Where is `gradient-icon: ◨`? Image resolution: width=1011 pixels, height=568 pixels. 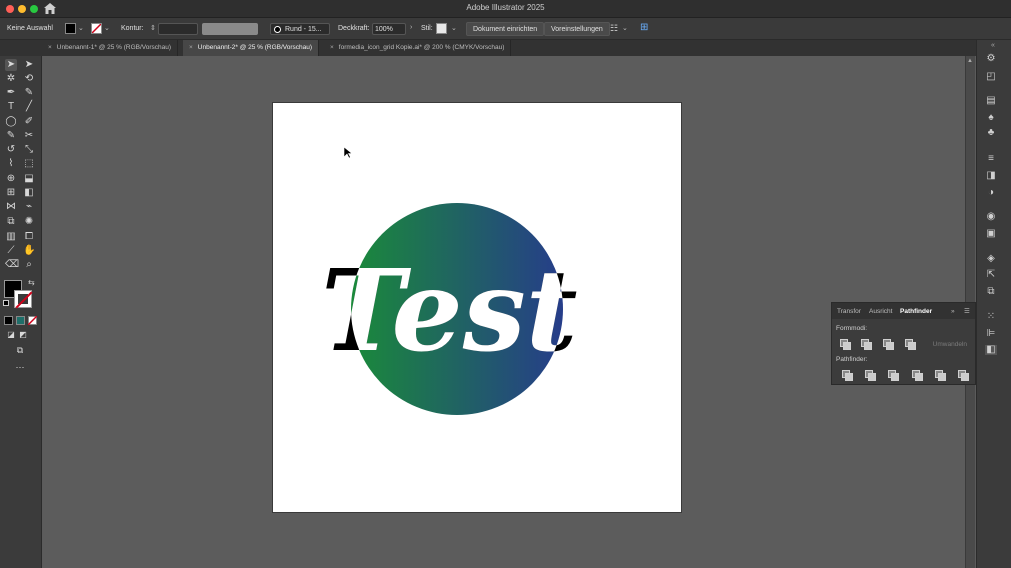 gradient-icon: ◨ is located at coordinates (991, 176).